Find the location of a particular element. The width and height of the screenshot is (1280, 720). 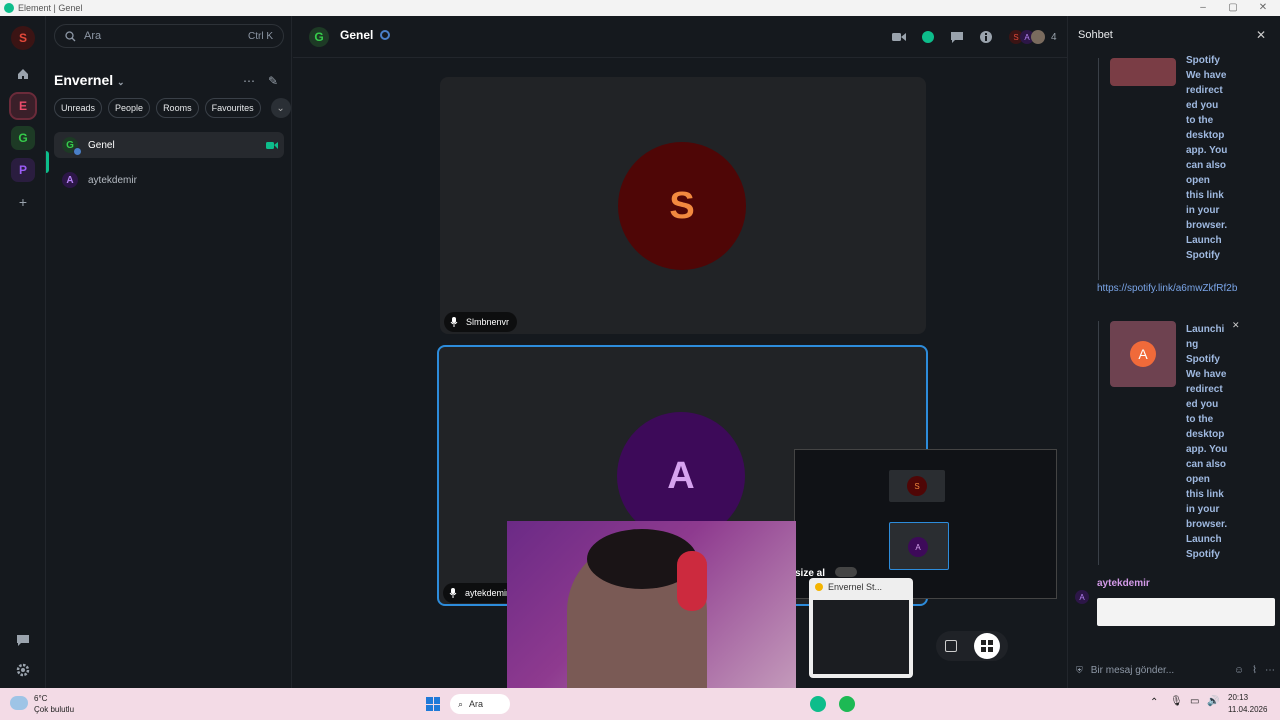

message-sender: aytekdemir is located at coordinates (1123, 583).